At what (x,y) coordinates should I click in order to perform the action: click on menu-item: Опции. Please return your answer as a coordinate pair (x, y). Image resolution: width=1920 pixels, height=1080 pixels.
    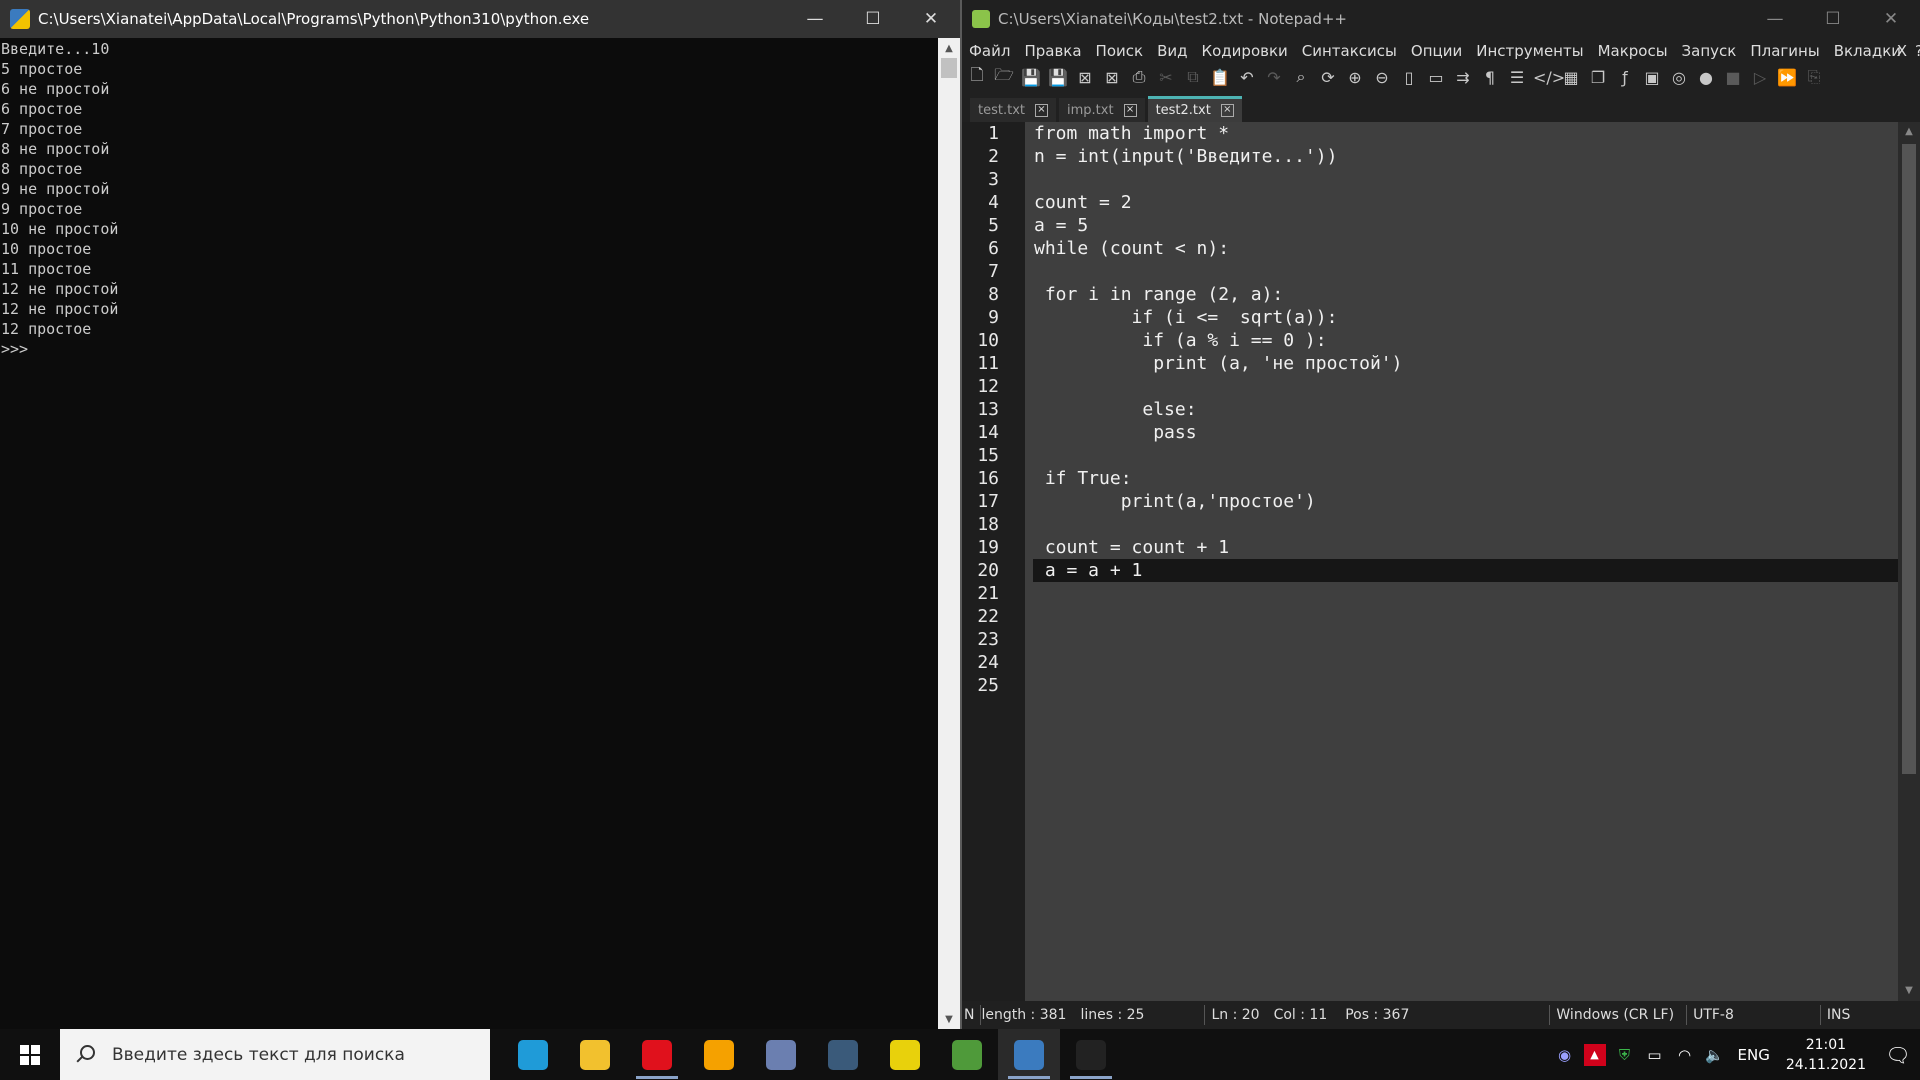
    Looking at the image, I should click on (1436, 51).